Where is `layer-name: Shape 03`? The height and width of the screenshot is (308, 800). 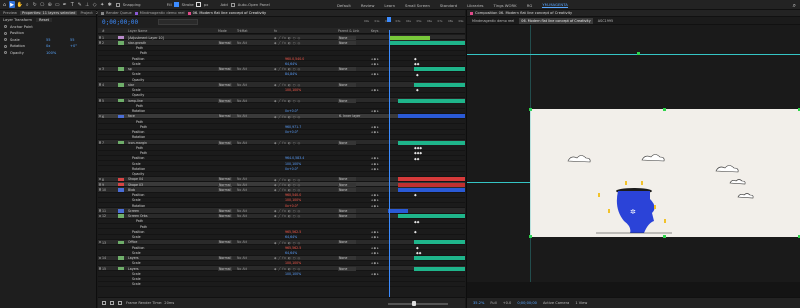 layer-name: Shape 03 is located at coordinates (135, 185).